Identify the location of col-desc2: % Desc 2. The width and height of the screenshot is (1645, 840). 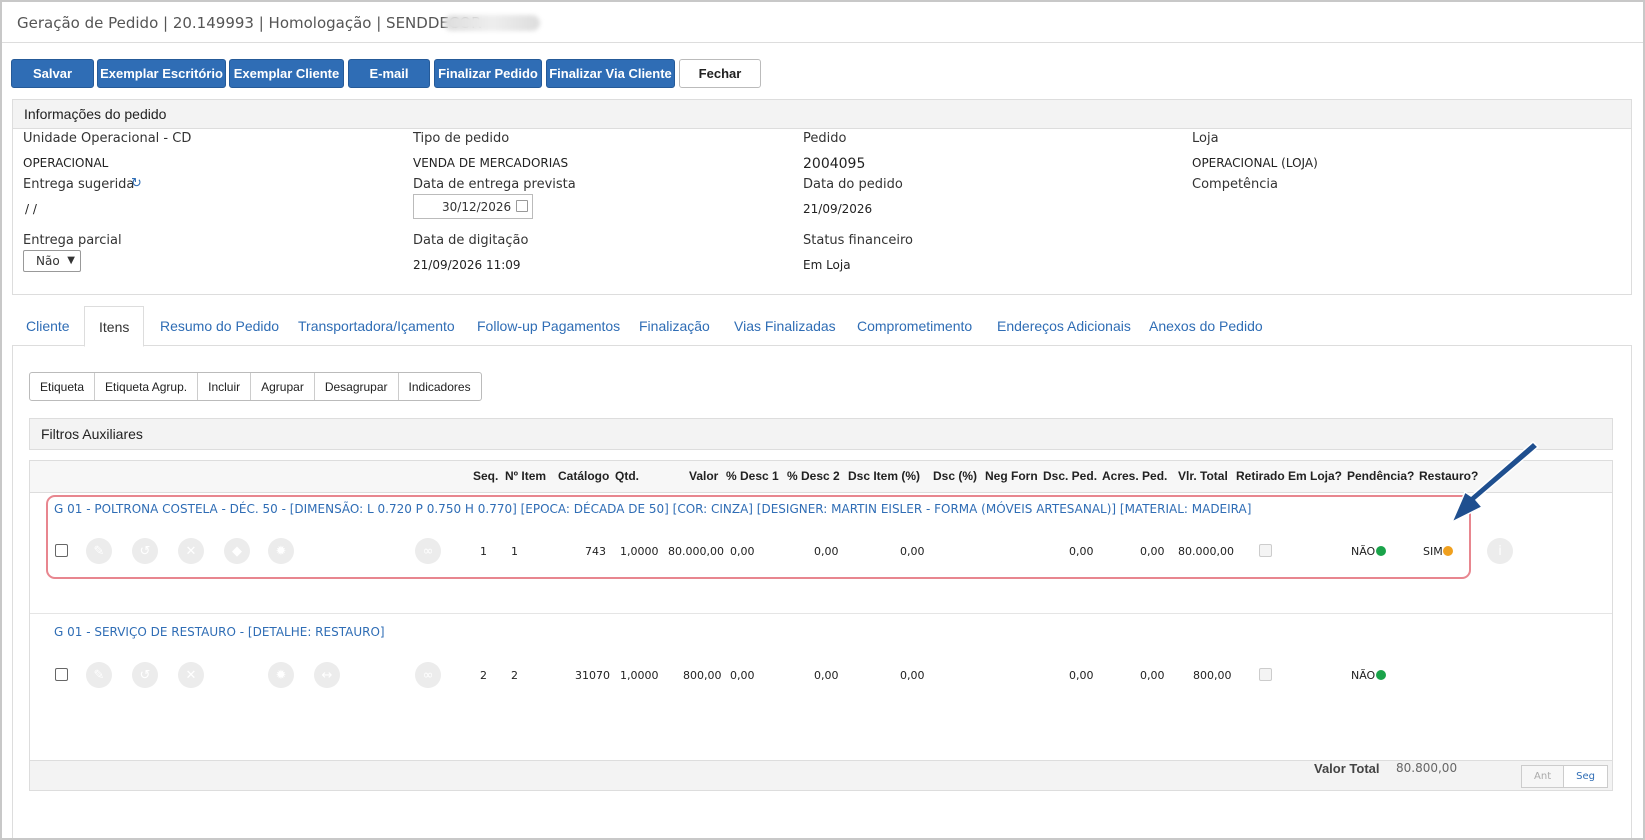
(813, 476).